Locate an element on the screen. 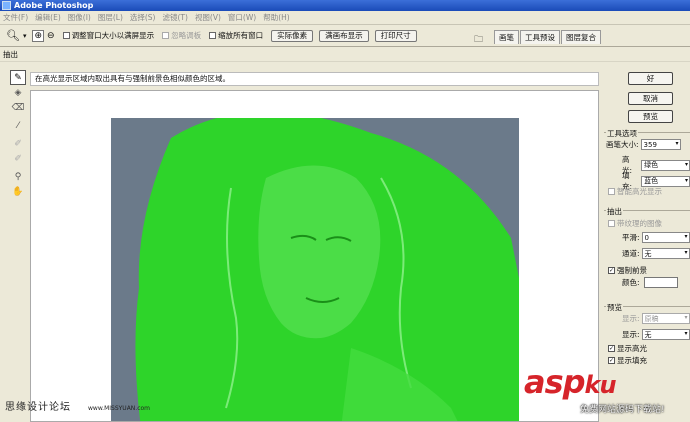 This screenshot has width=690, height=422. zoom-out-icon: ⊖ is located at coordinates (51, 36).